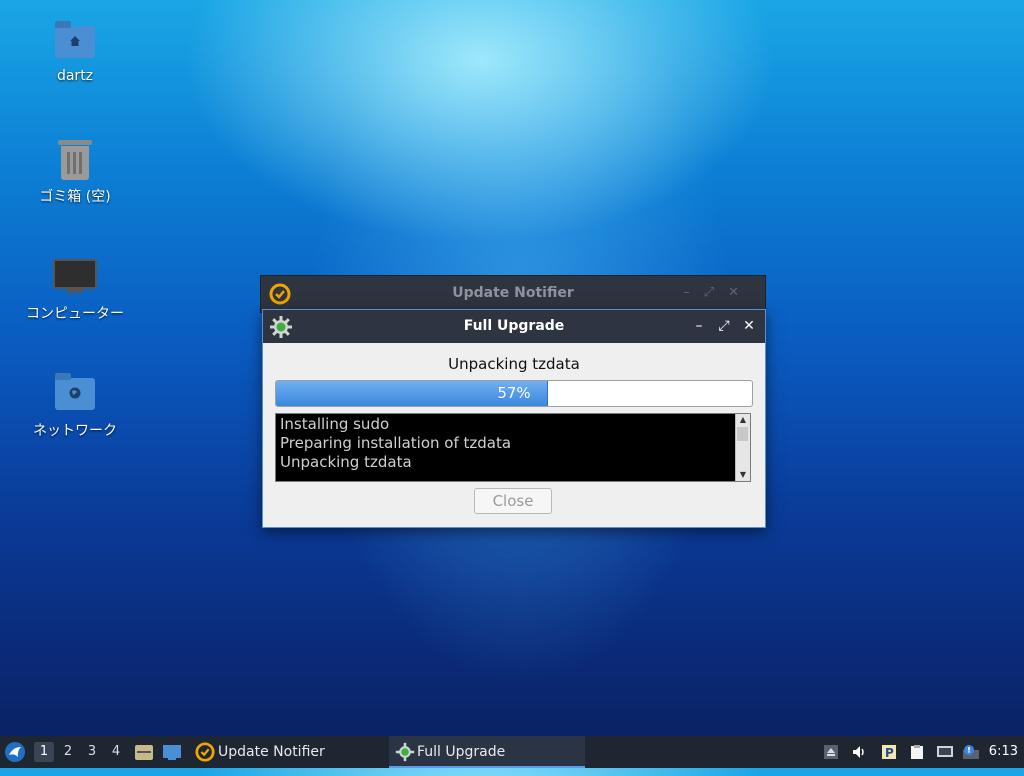 The image size is (1024, 776). What do you see at coordinates (743, 475) in the screenshot?
I see `scroll-down-icon: ▼` at bounding box center [743, 475].